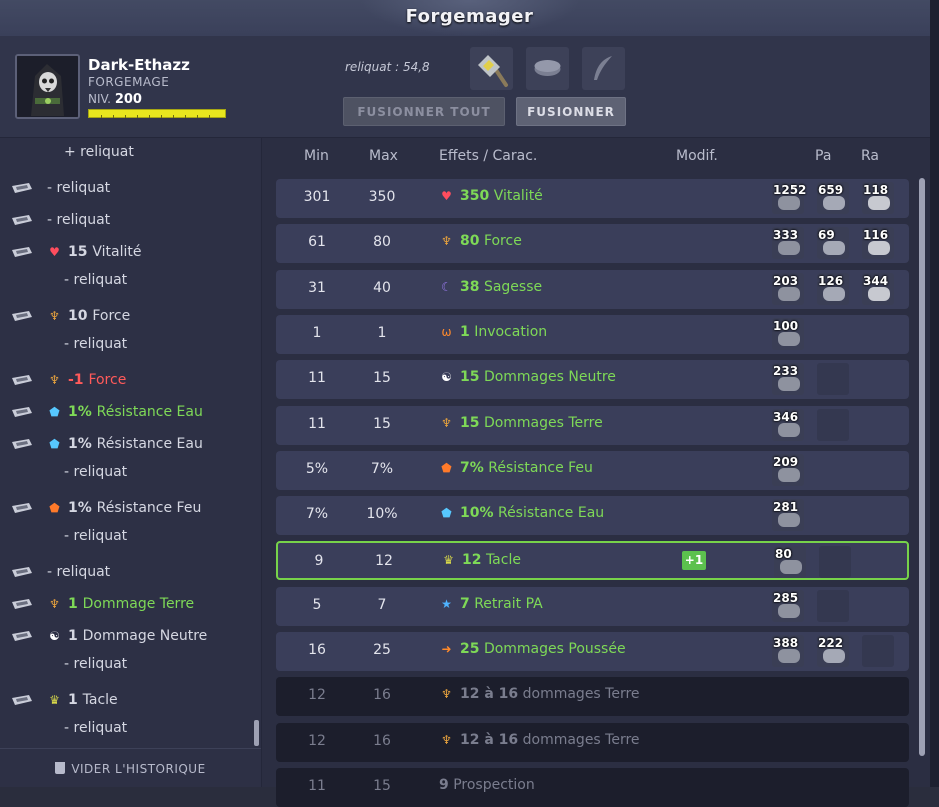 The width and height of the screenshot is (939, 807). Describe the element at coordinates (54, 252) in the screenshot. I see `heart-icon: ♥` at that location.